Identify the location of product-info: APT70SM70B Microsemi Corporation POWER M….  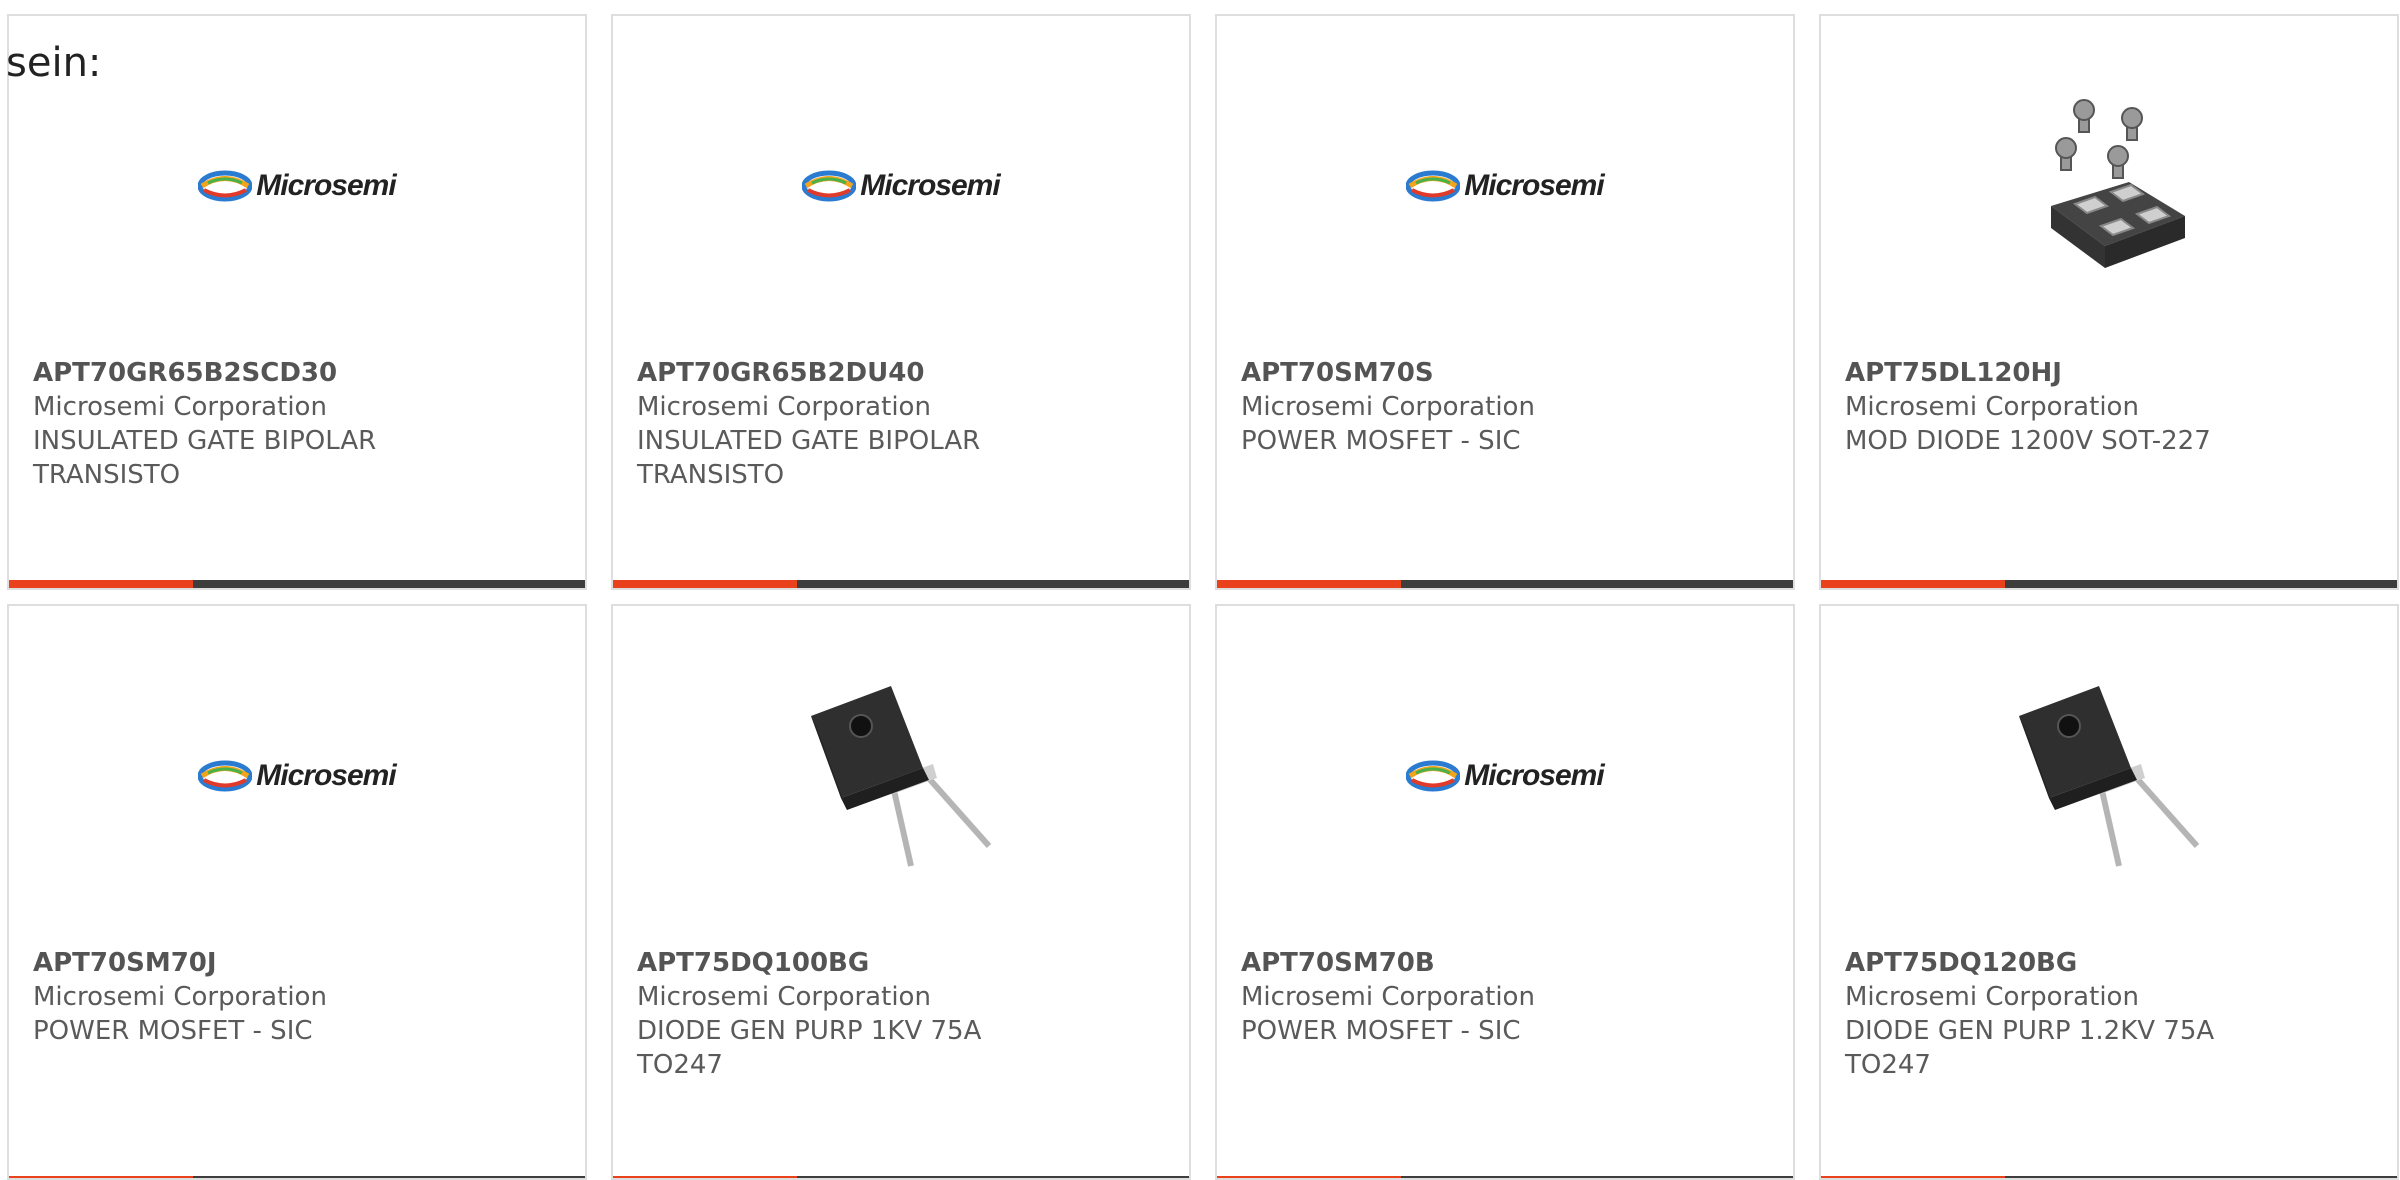
(1505, 997).